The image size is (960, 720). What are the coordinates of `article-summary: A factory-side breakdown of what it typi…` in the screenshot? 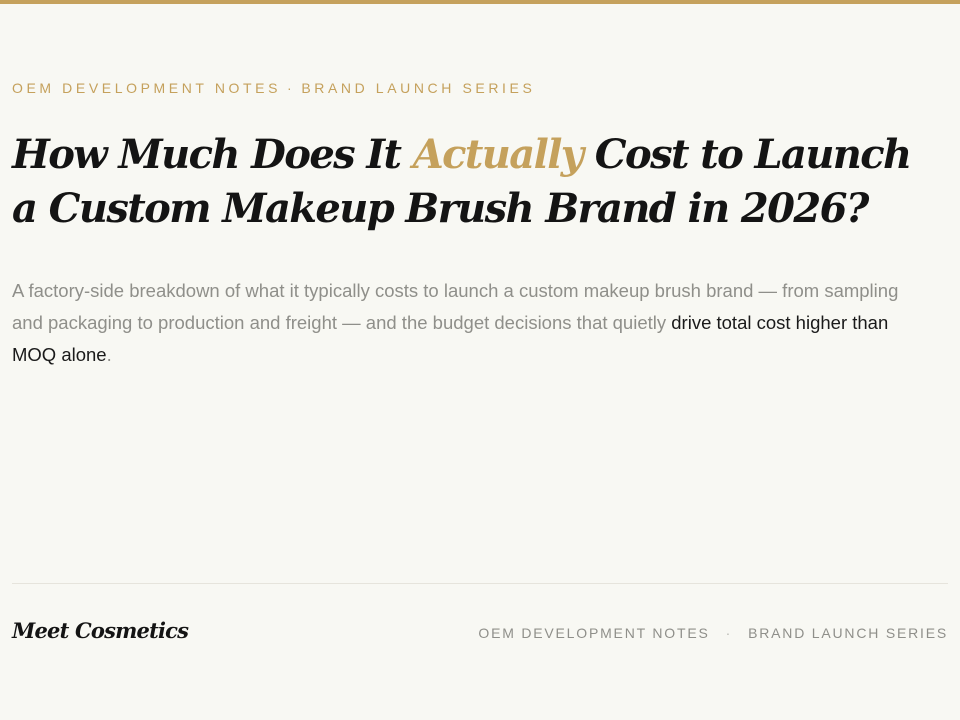 It's located at (472, 323).